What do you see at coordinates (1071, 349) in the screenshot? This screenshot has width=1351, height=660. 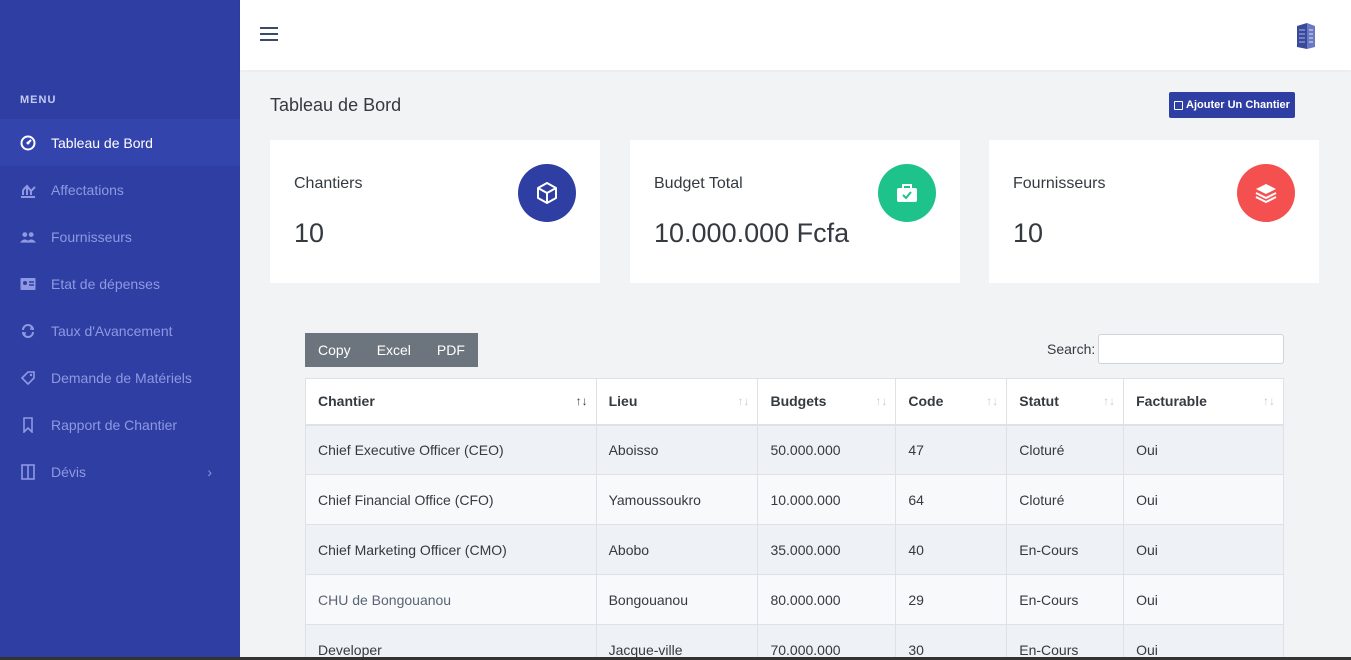 I see `search-label: Search:` at bounding box center [1071, 349].